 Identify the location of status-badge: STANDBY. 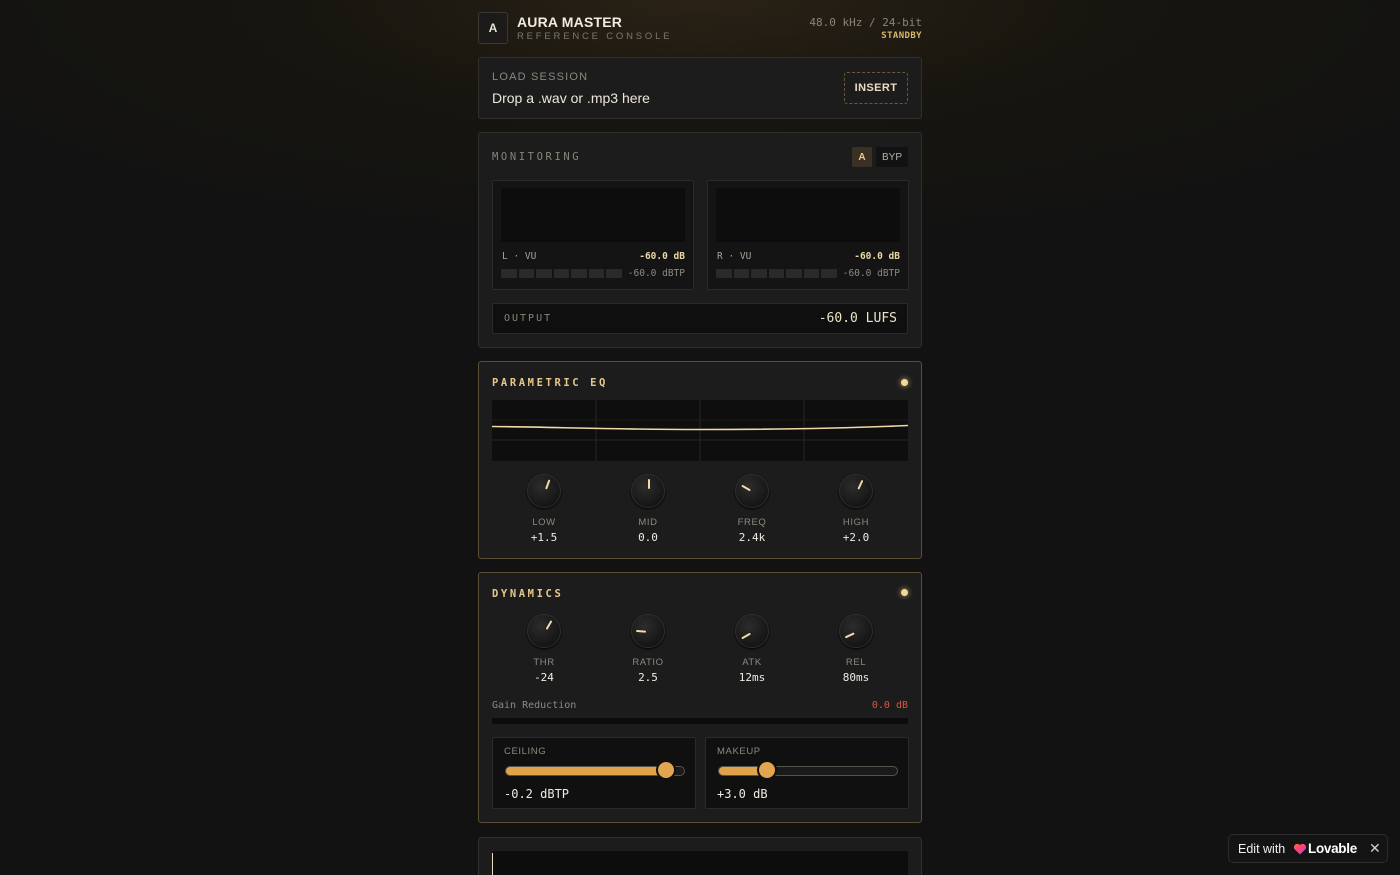
(901, 36).